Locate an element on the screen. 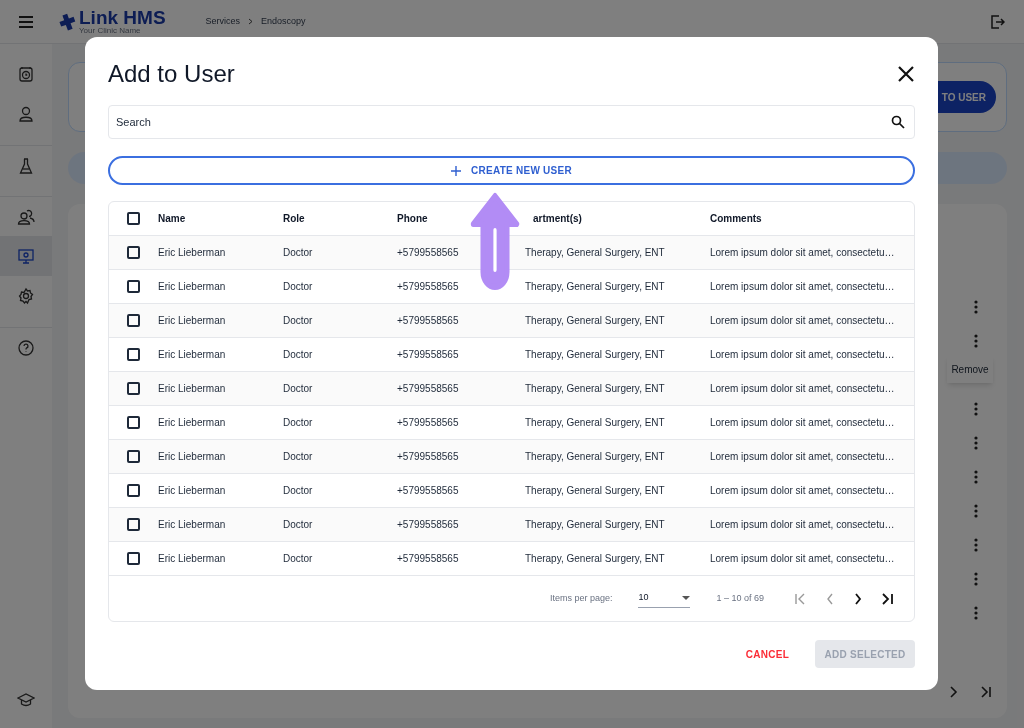 The width and height of the screenshot is (1024, 728). flask-icon is located at coordinates (26, 165).